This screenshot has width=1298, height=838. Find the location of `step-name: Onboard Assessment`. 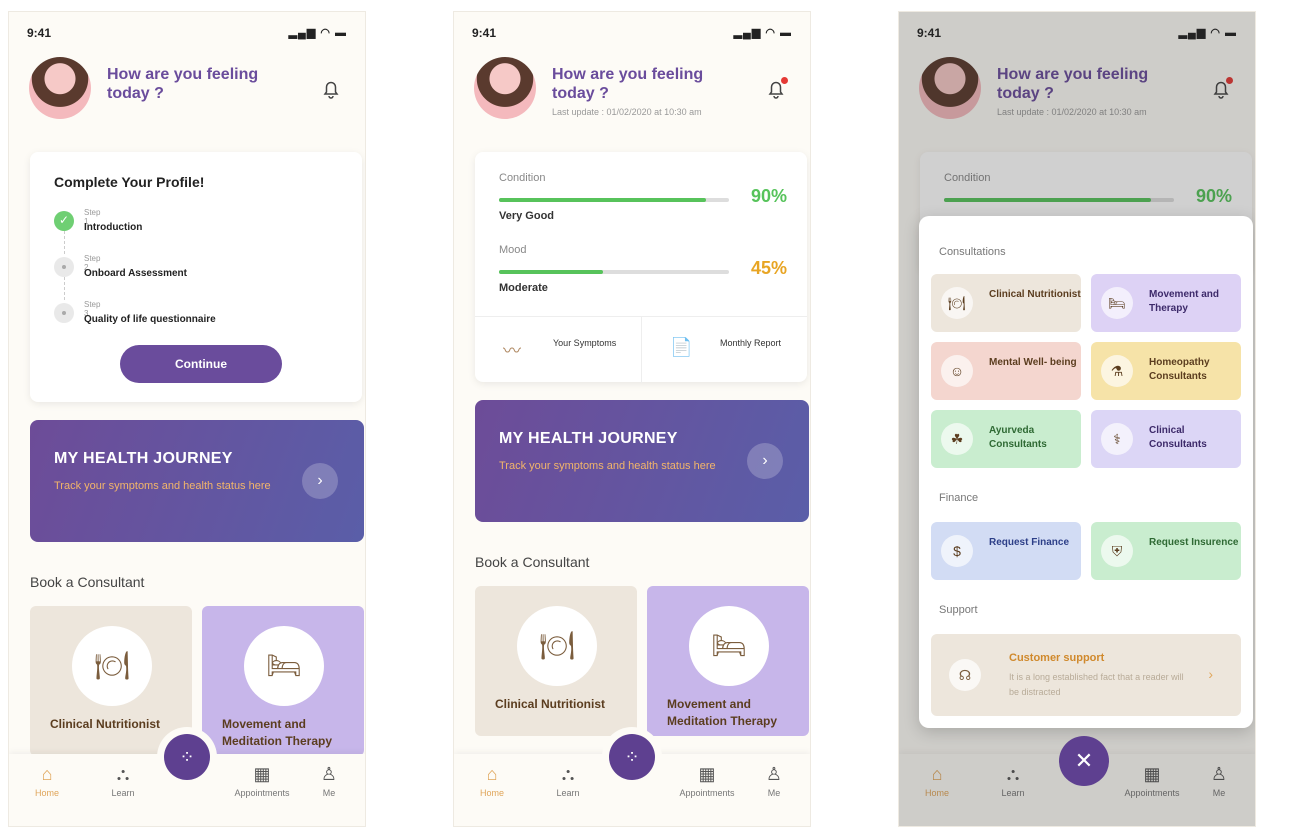

step-name: Onboard Assessment is located at coordinates (135, 273).